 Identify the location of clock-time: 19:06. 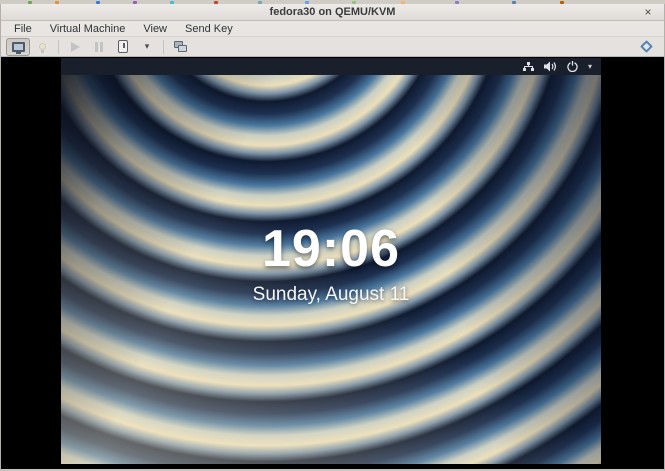
(331, 249).